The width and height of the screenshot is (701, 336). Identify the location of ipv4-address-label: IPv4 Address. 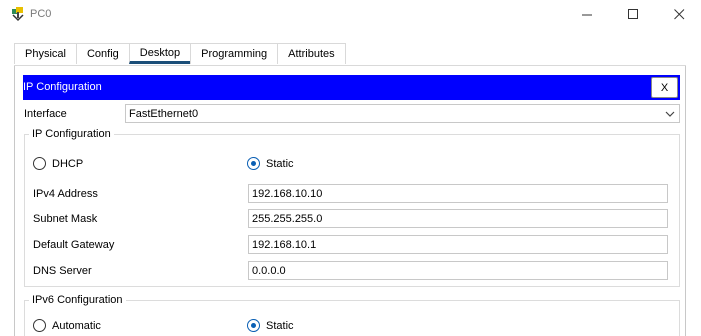
(65, 194).